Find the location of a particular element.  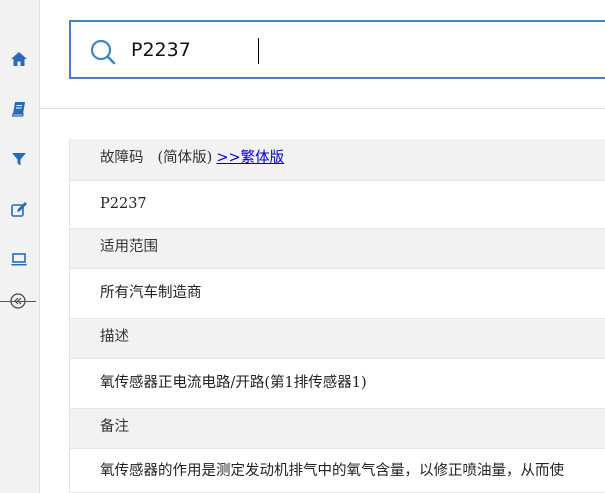

desc-label: 描述 is located at coordinates (114, 337).